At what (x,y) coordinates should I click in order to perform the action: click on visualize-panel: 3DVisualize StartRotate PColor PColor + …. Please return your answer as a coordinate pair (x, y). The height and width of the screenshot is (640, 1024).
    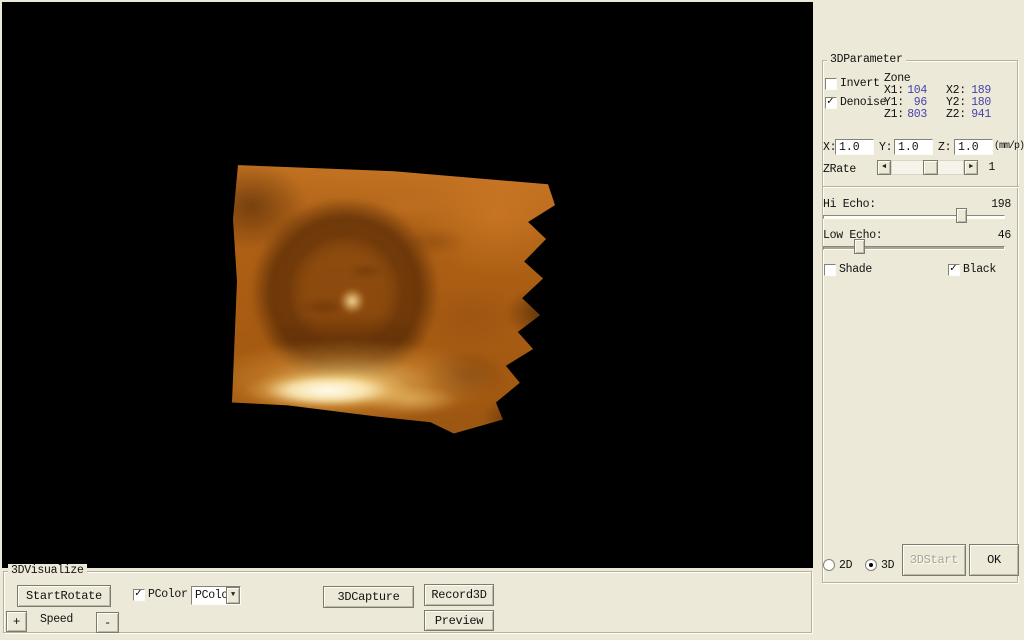
    Looking at the image, I should click on (407, 602).